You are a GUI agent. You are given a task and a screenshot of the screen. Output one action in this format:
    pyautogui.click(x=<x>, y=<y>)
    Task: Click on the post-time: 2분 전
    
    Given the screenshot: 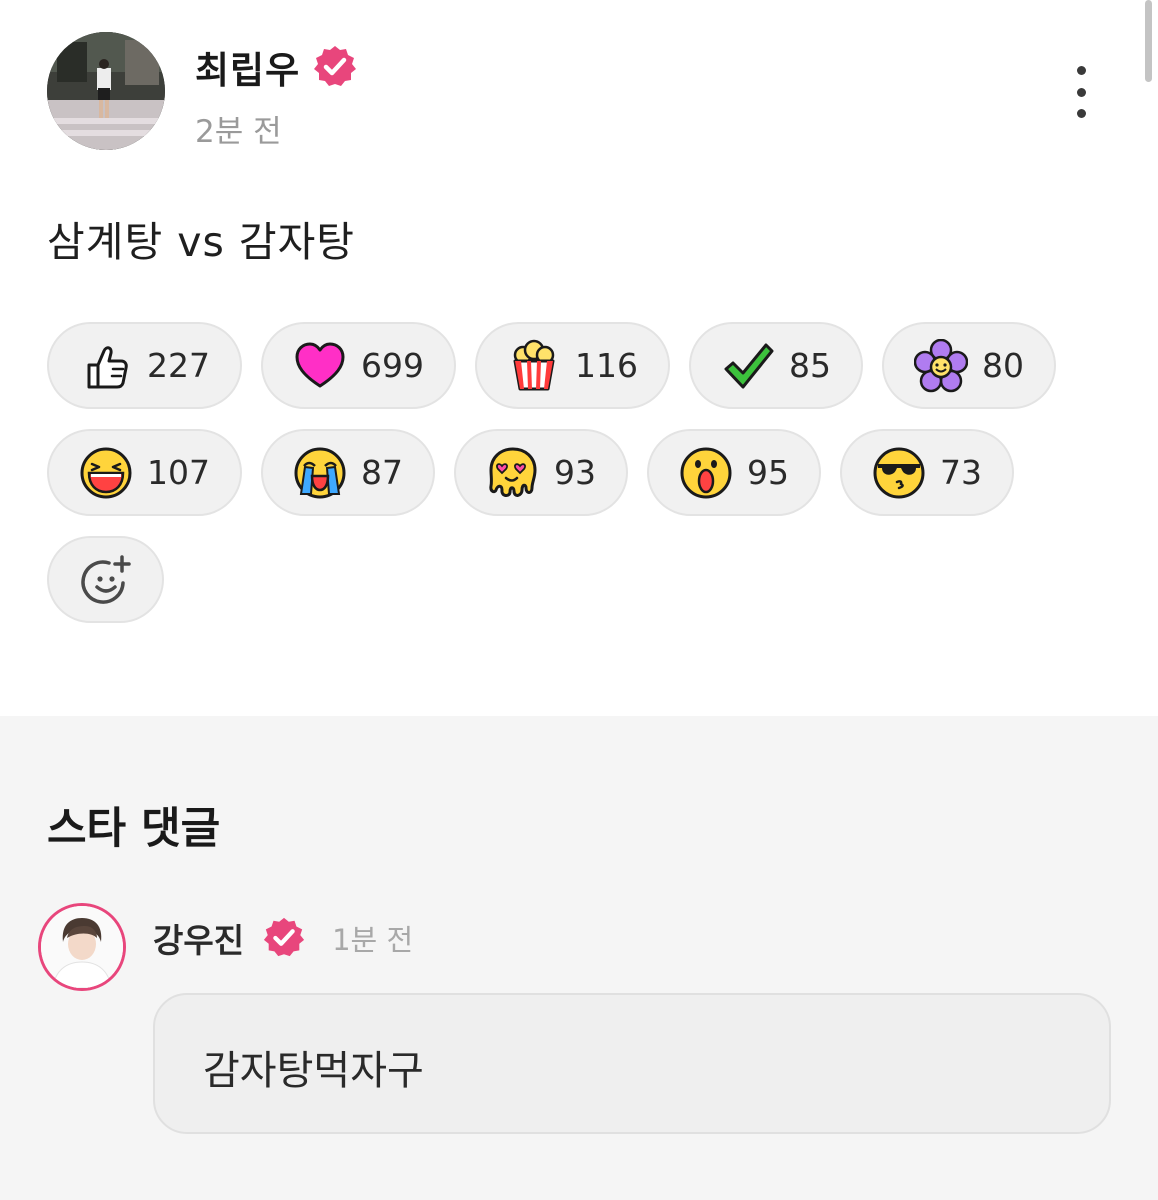 What is the action you would take?
    pyautogui.click(x=238, y=132)
    